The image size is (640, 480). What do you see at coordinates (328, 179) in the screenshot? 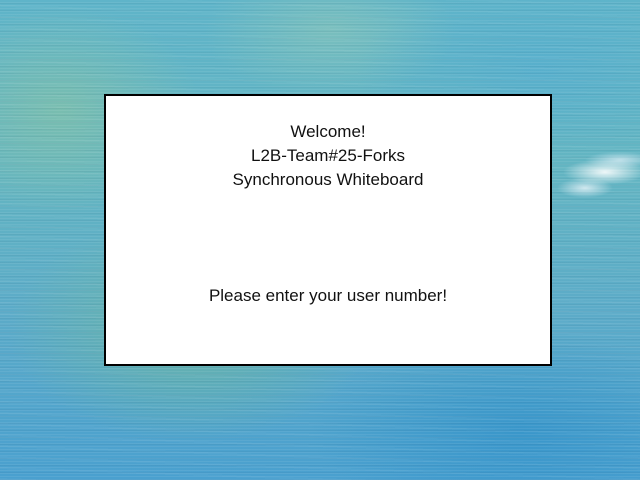
I see `app-name-text: Synchronous Whiteboard` at bounding box center [328, 179].